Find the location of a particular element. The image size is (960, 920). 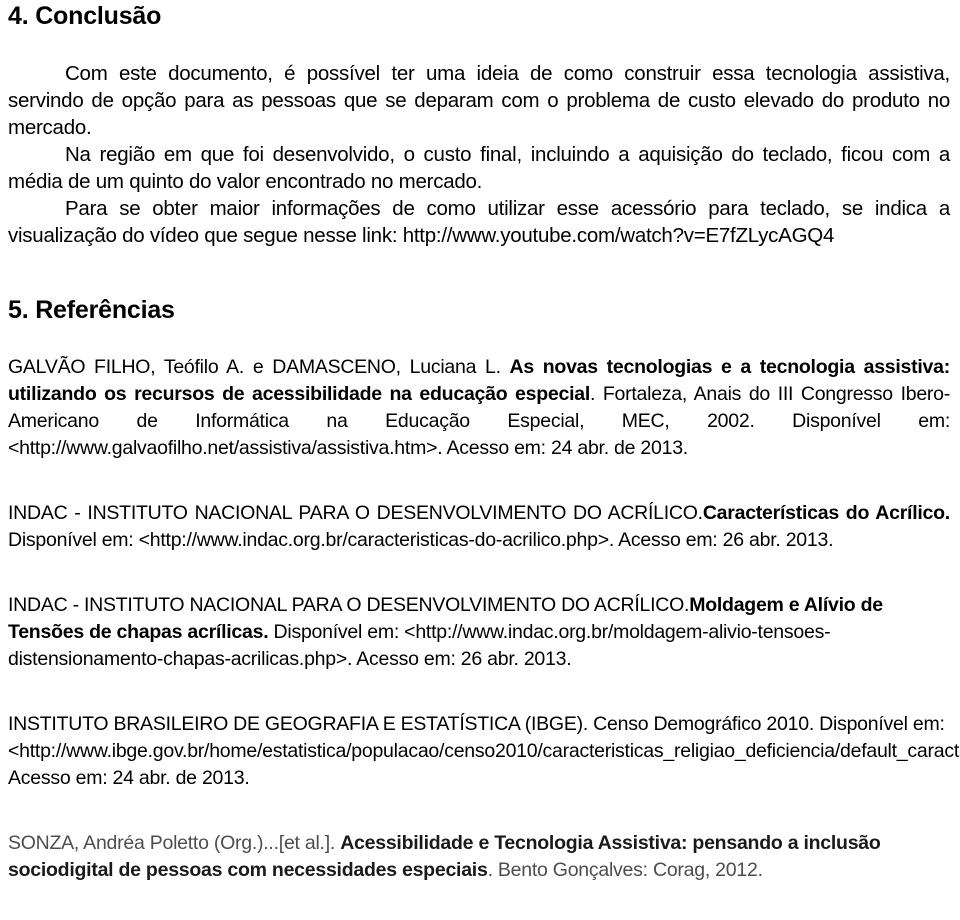

reference-title: Características do Acrílico. is located at coordinates (826, 513).